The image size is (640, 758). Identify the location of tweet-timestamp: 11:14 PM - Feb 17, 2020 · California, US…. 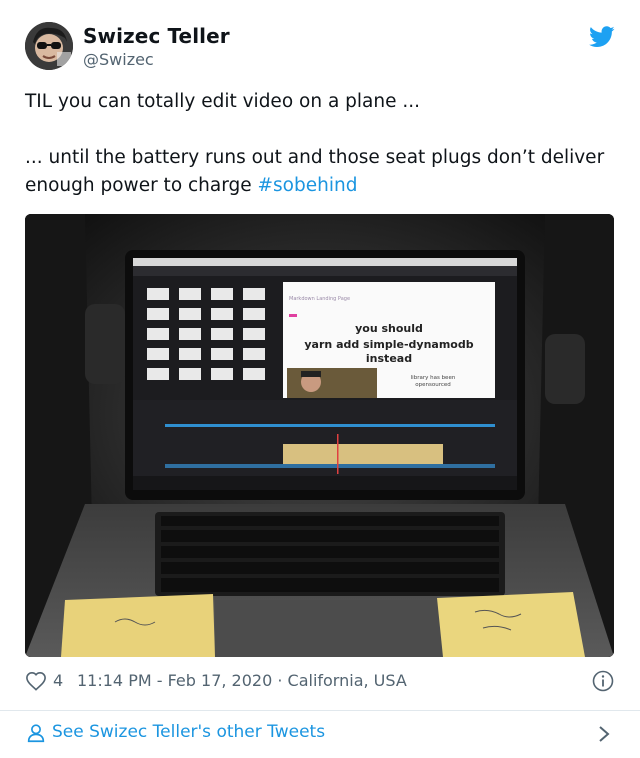
(242, 680).